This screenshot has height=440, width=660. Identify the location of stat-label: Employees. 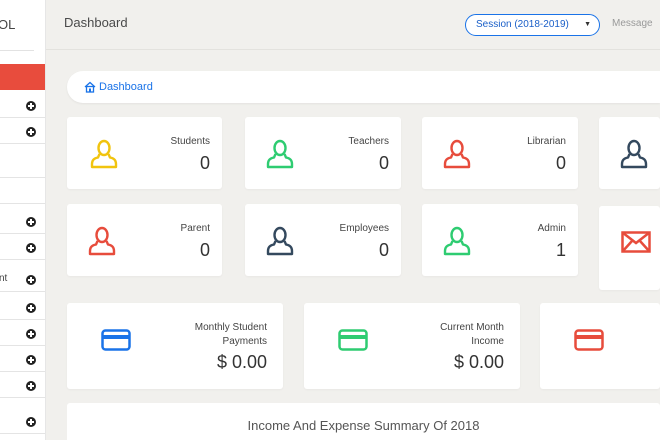
(364, 228).